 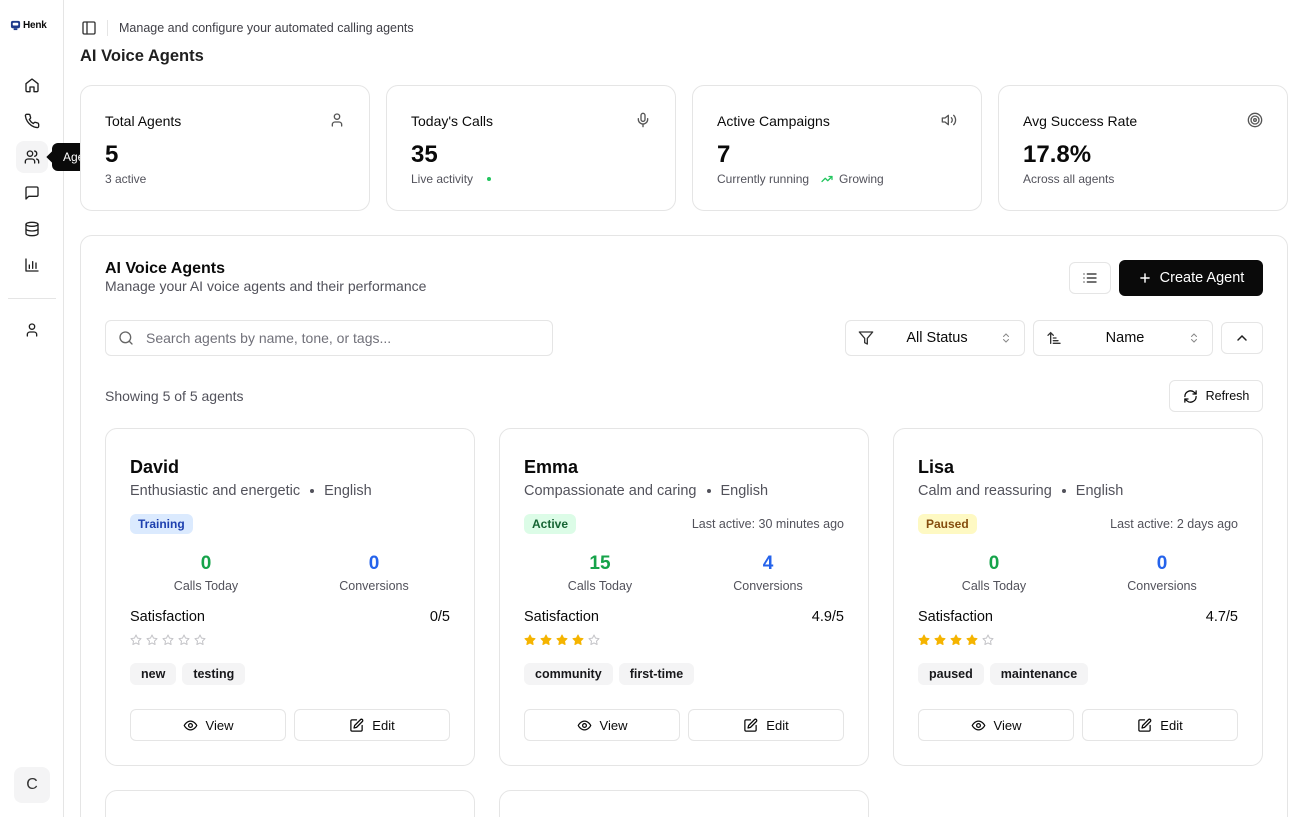 I want to click on tag: paused, so click(x=951, y=674).